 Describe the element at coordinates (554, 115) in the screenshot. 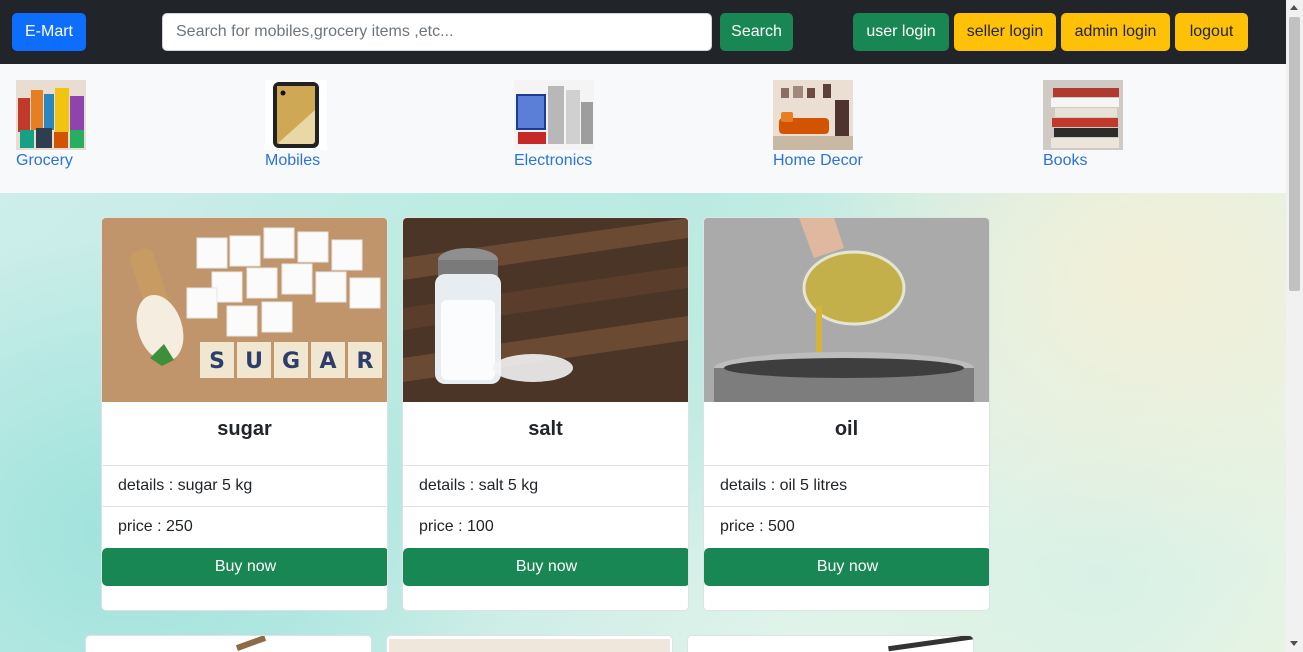

I see `electronics-thumbnail` at that location.